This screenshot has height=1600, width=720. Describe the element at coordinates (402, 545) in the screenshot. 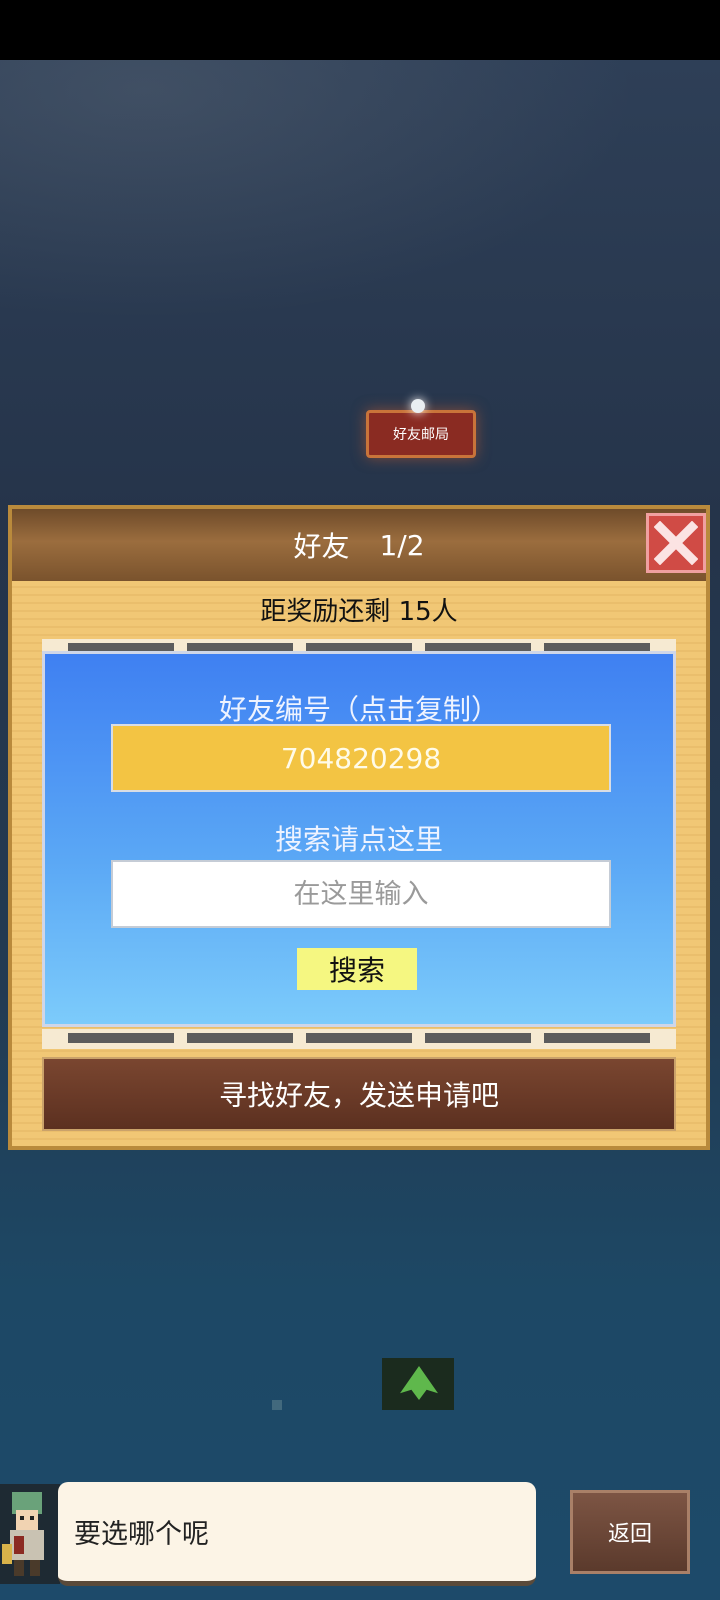

I see `page-indicator: 1/2` at that location.